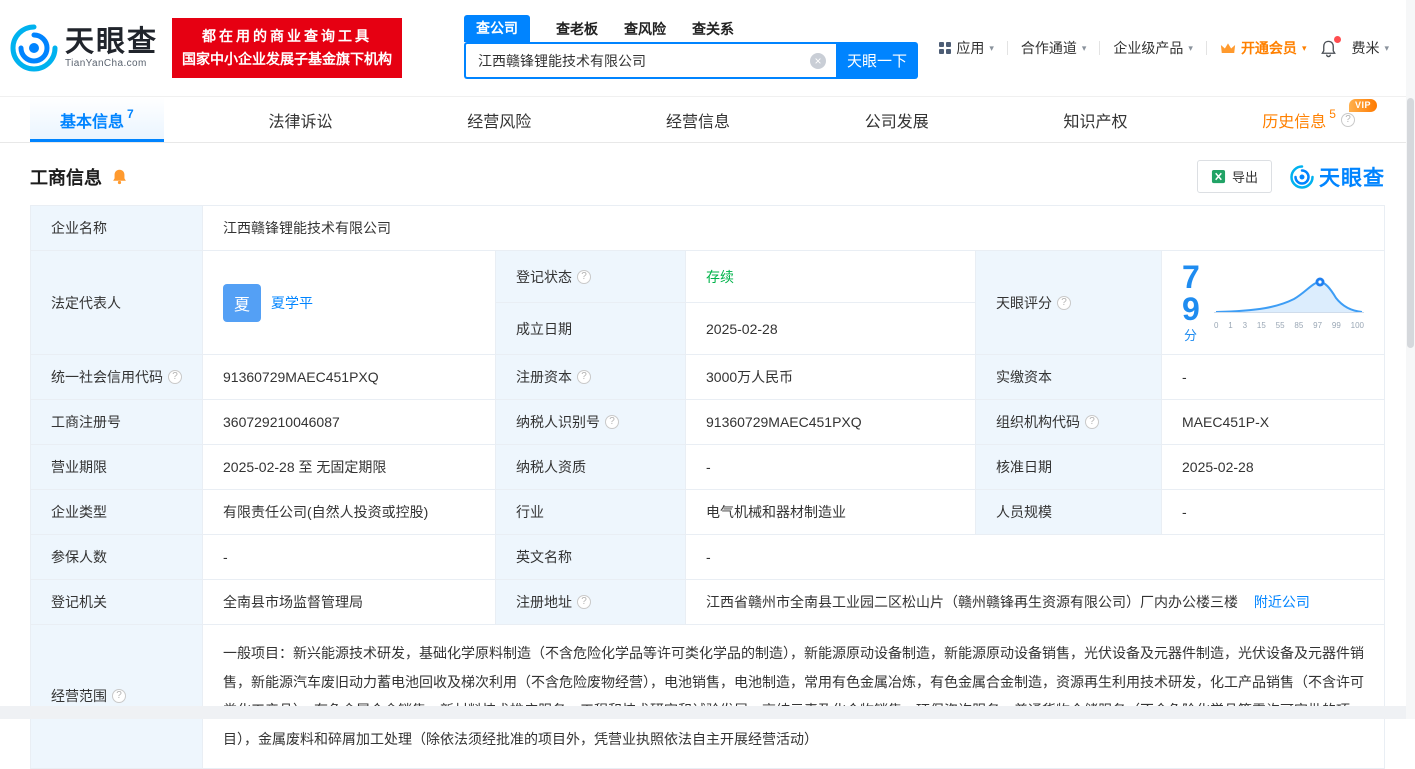 This screenshot has height=769, width=1415. I want to click on nav-partner-label: 合作通道, so click(1048, 48).